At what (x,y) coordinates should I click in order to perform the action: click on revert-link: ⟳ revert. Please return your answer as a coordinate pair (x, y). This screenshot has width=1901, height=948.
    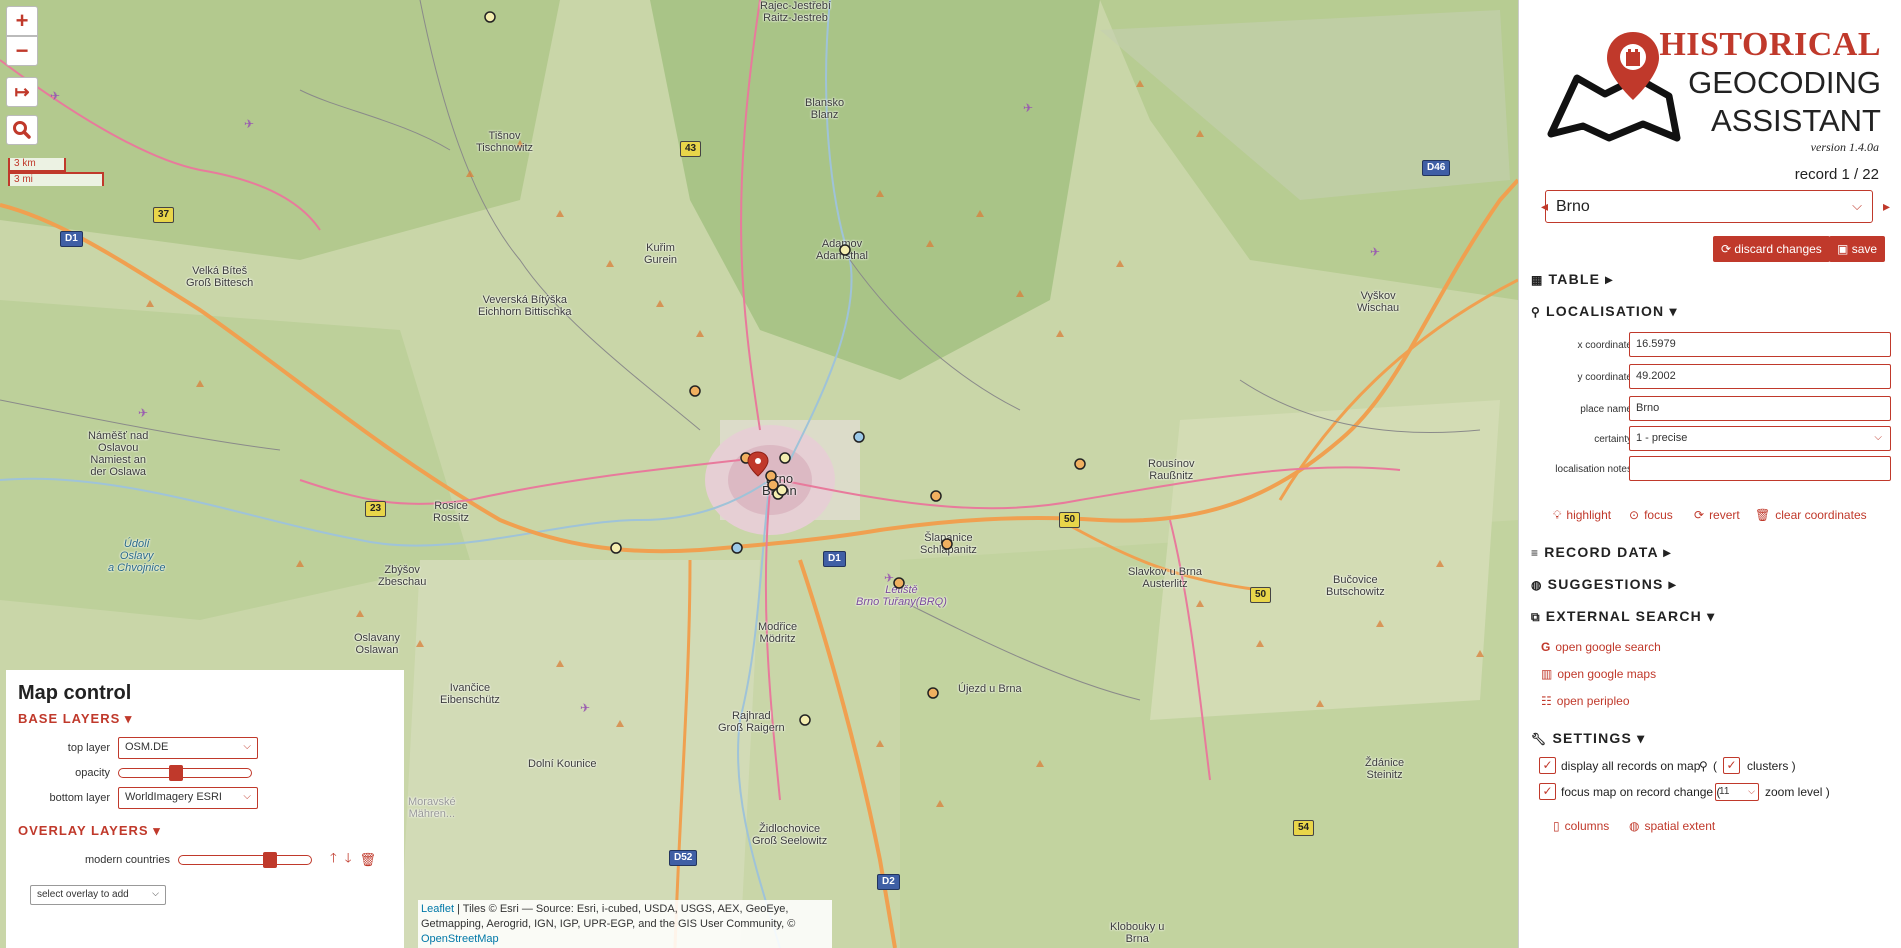
    Looking at the image, I should click on (1717, 515).